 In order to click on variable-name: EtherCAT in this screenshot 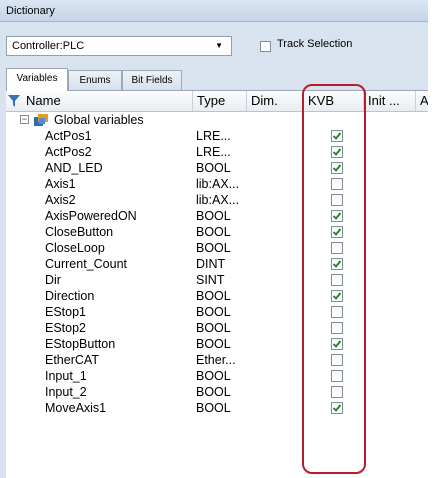, I will do `click(72, 360)`.